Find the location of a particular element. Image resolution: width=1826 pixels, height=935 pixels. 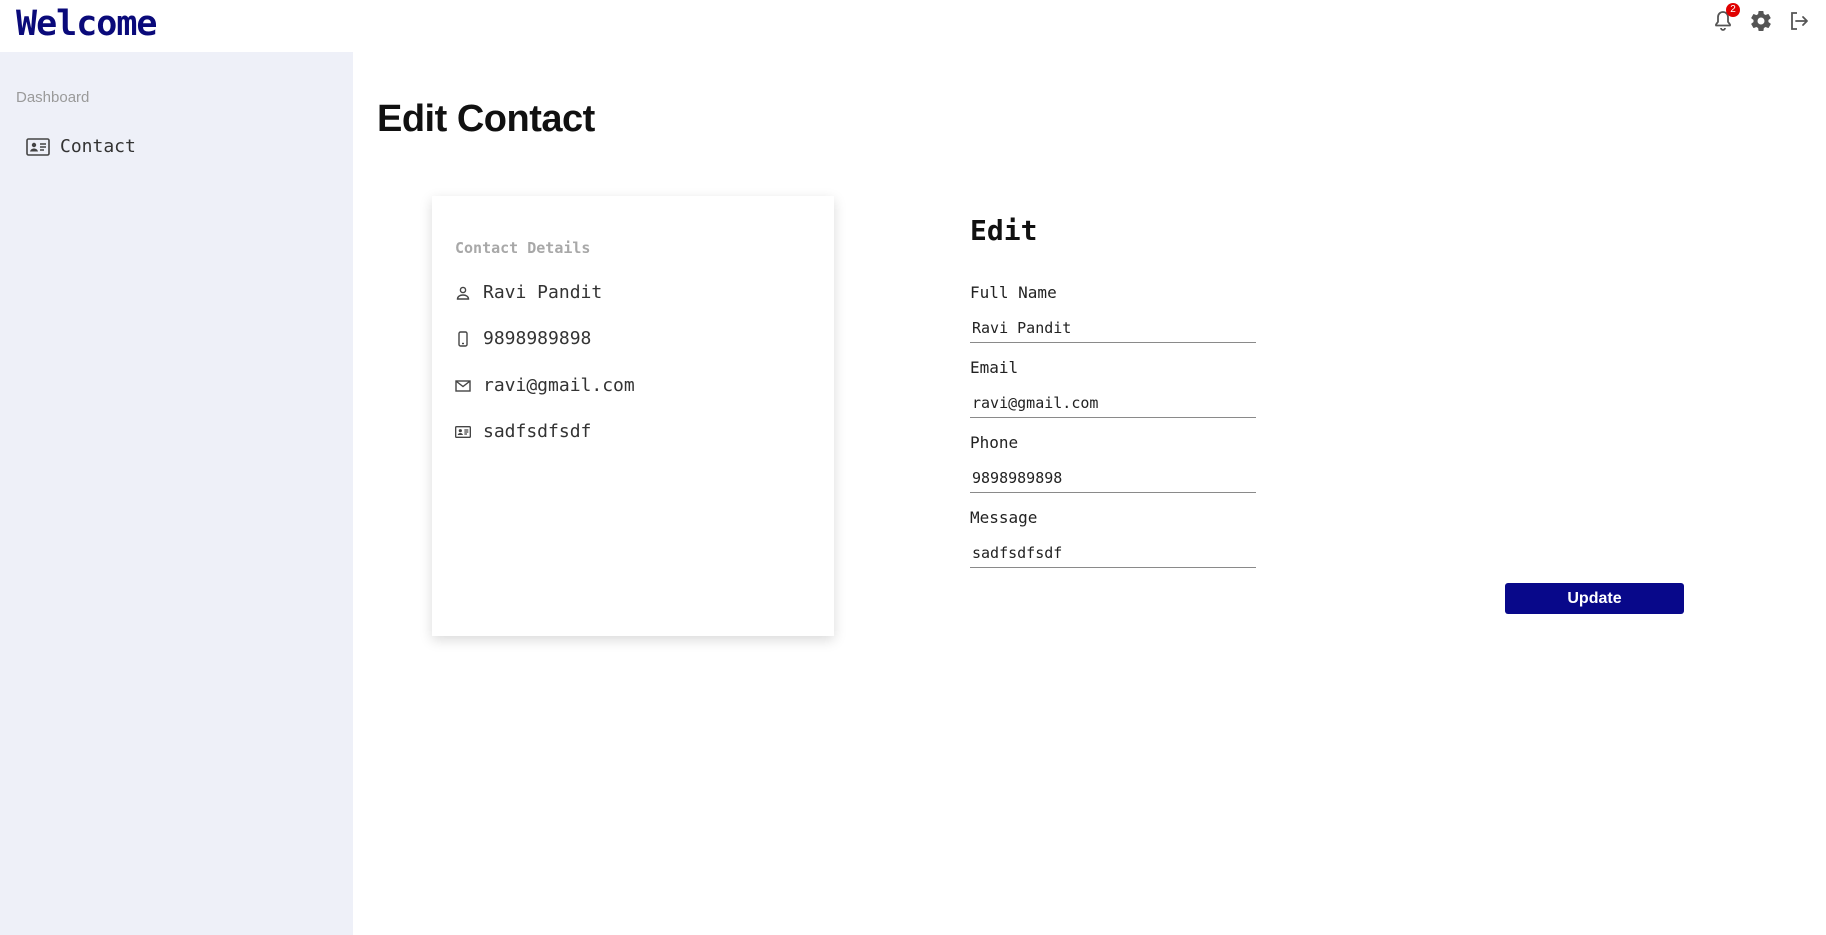

top-bar: Welcome 2 is located at coordinates (913, 26).